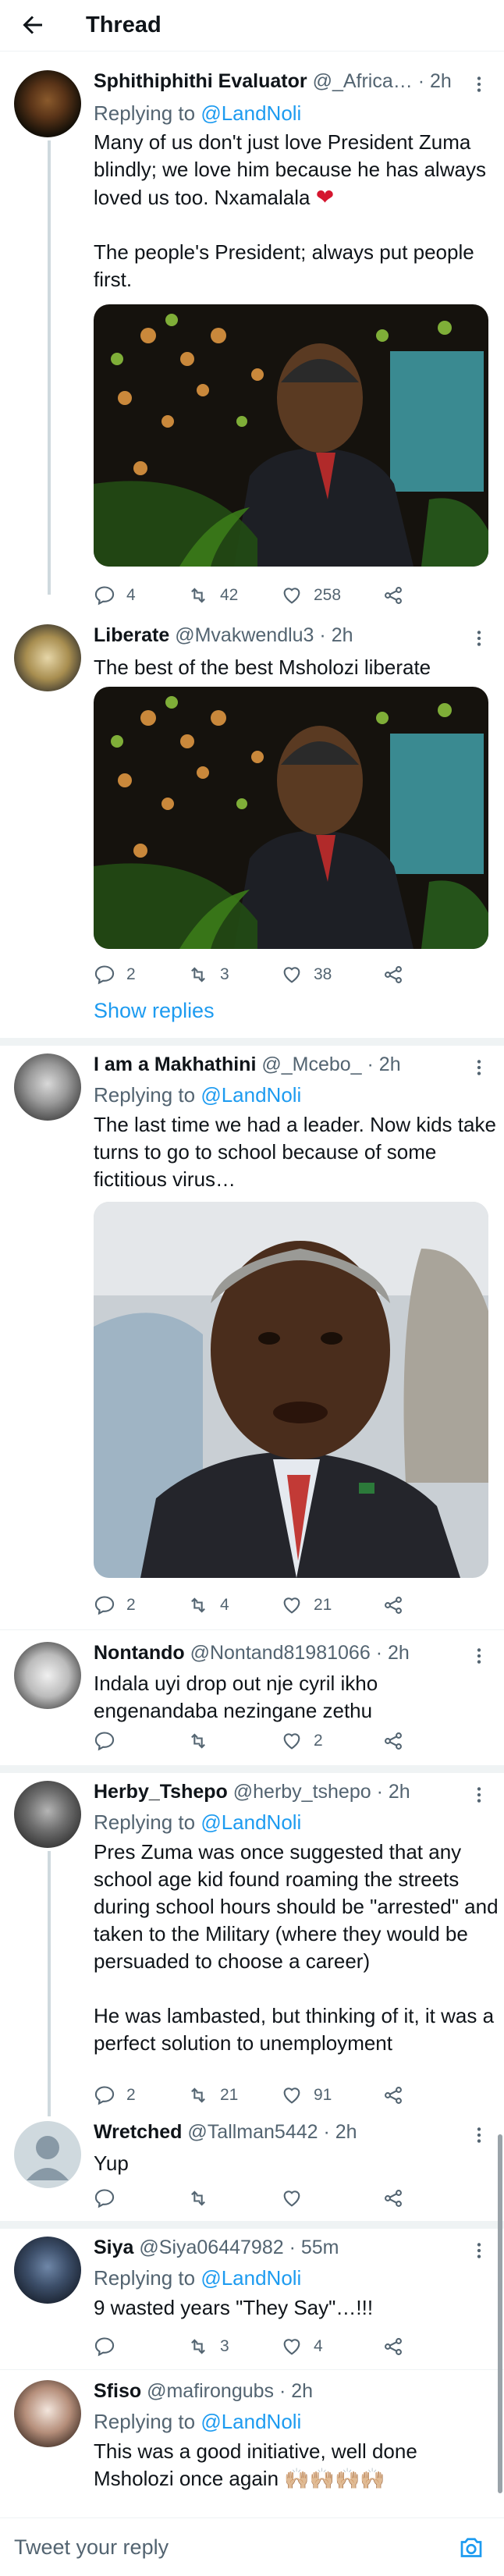  I want to click on retweet-count: 4, so click(225, 1605).